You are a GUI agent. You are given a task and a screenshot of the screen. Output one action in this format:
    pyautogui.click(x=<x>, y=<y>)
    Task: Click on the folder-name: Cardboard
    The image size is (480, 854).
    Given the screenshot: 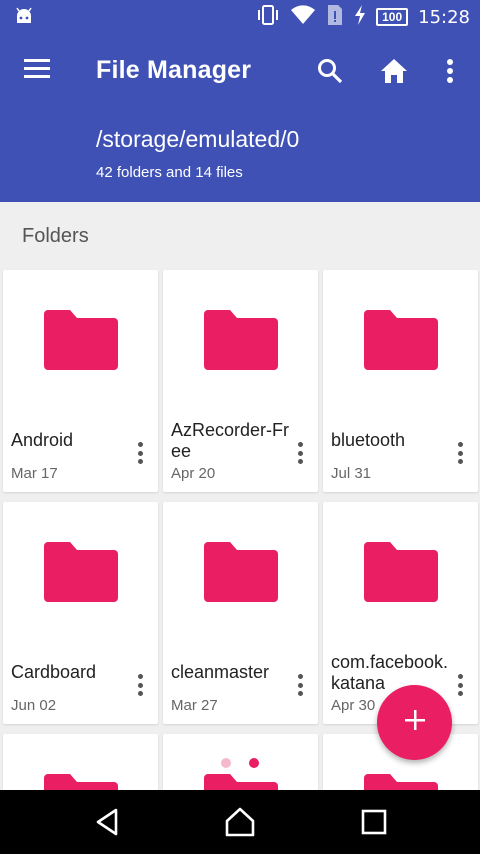 What is the action you would take?
    pyautogui.click(x=54, y=672)
    